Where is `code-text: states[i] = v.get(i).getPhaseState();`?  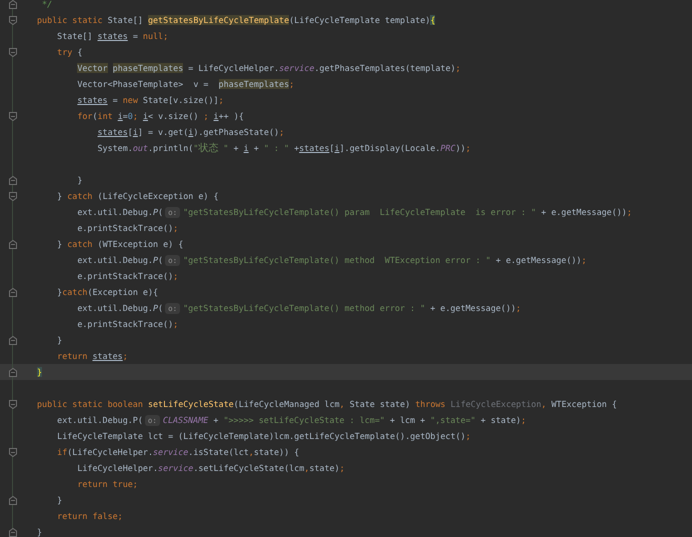
code-text: states[i] = v.get(i).getPhaseState(); is located at coordinates (190, 132).